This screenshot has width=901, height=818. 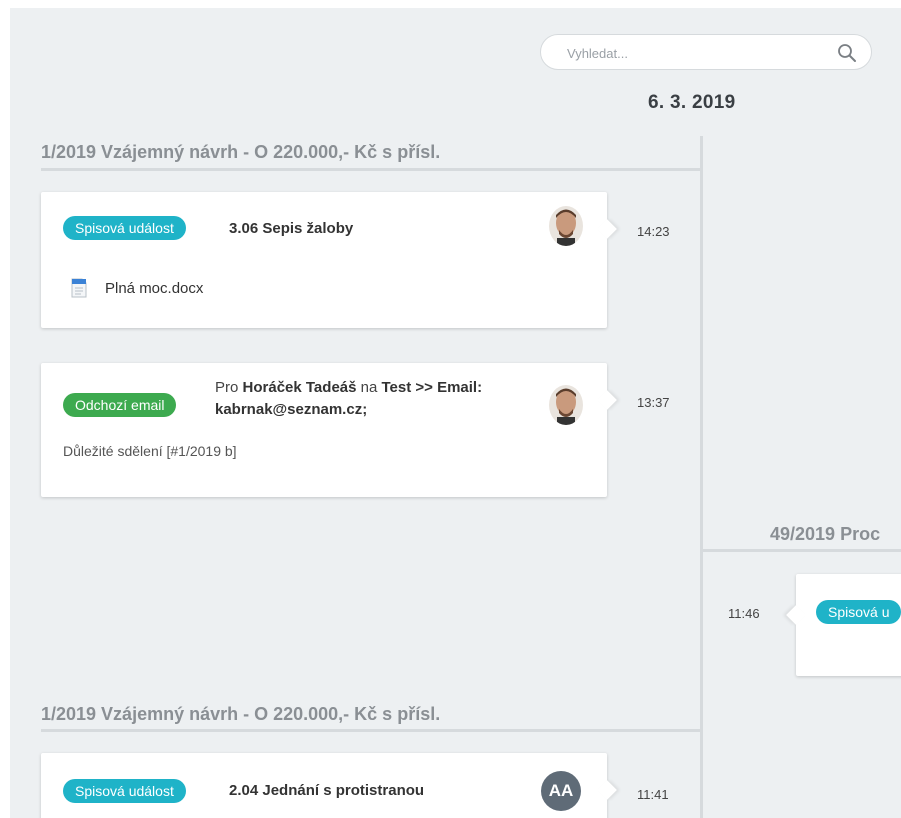 I want to click on user-avatar-initials: AA, so click(x=561, y=791).